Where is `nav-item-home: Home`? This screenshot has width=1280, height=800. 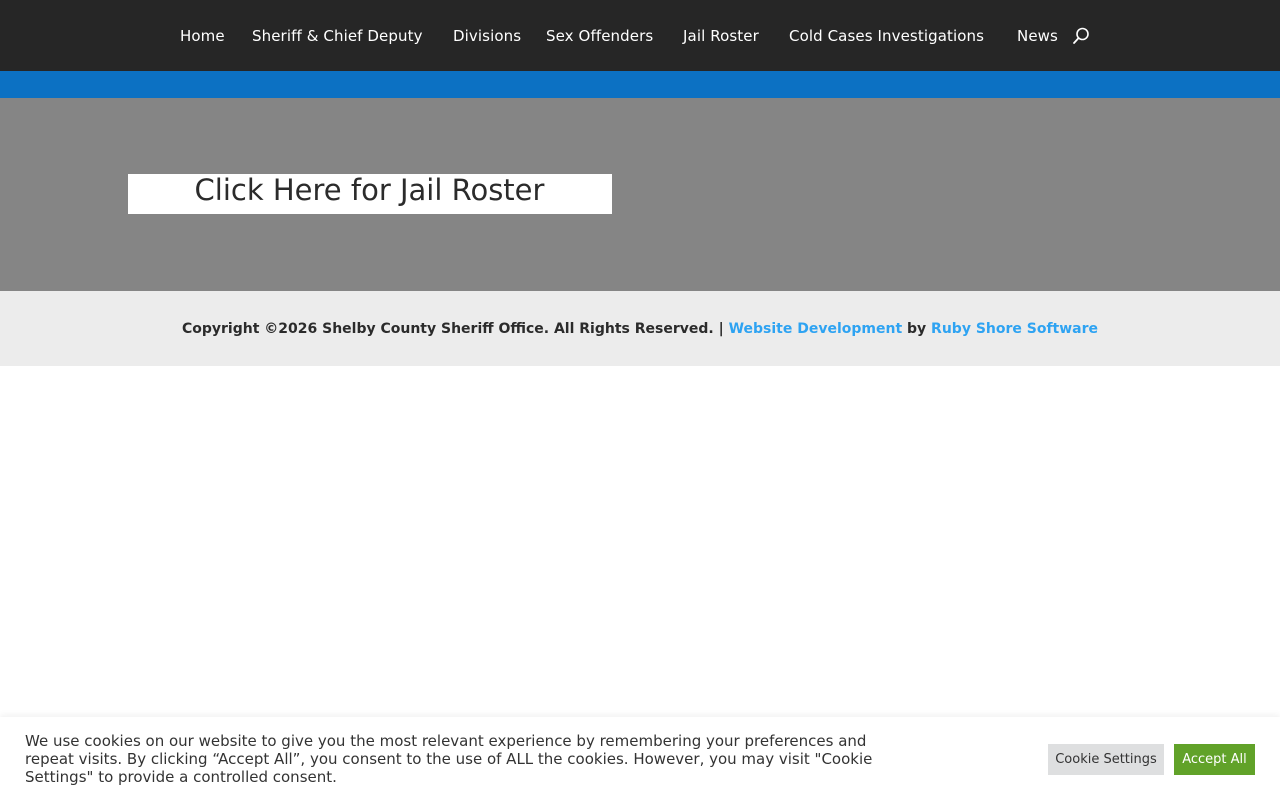
nav-item-home: Home is located at coordinates (202, 36).